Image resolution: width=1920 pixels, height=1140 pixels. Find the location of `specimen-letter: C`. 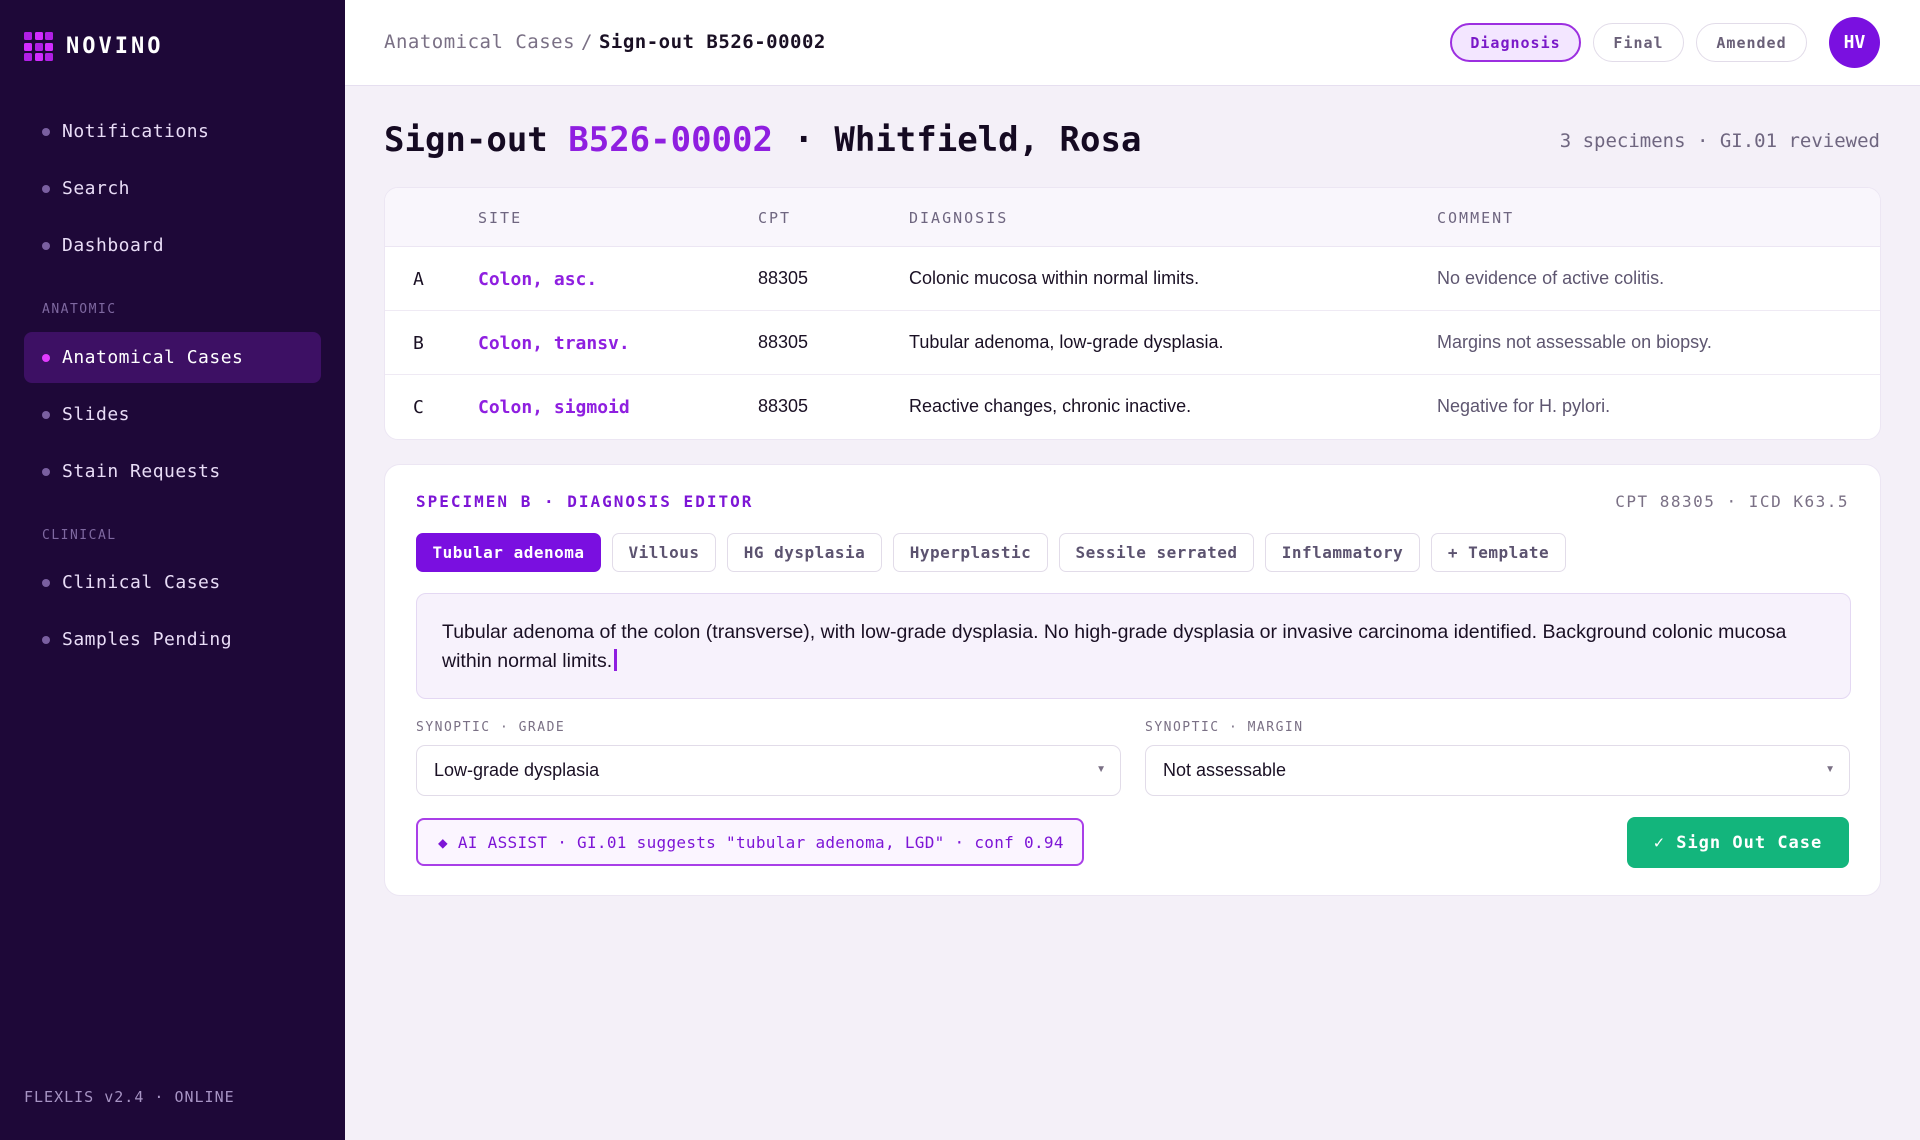

specimen-letter: C is located at coordinates (418, 407).